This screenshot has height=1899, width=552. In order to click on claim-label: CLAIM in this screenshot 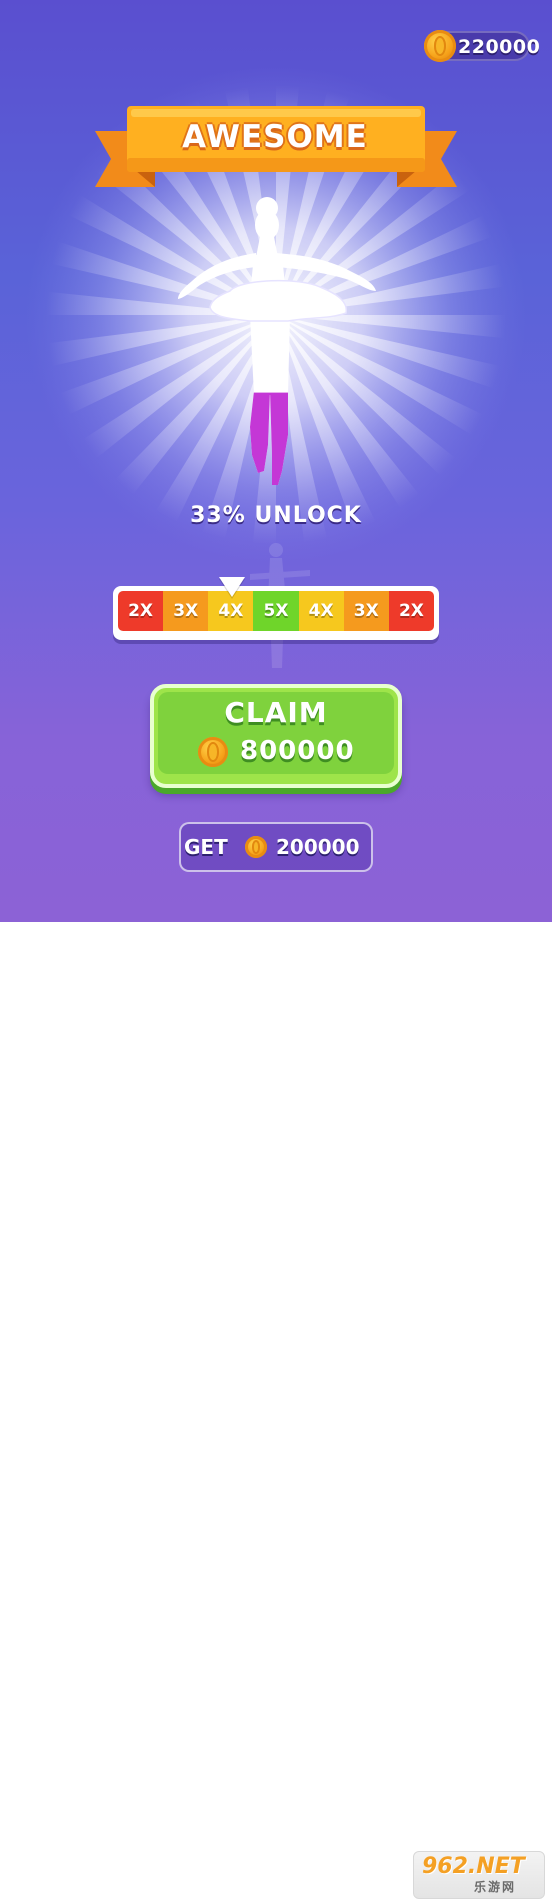, I will do `click(276, 712)`.